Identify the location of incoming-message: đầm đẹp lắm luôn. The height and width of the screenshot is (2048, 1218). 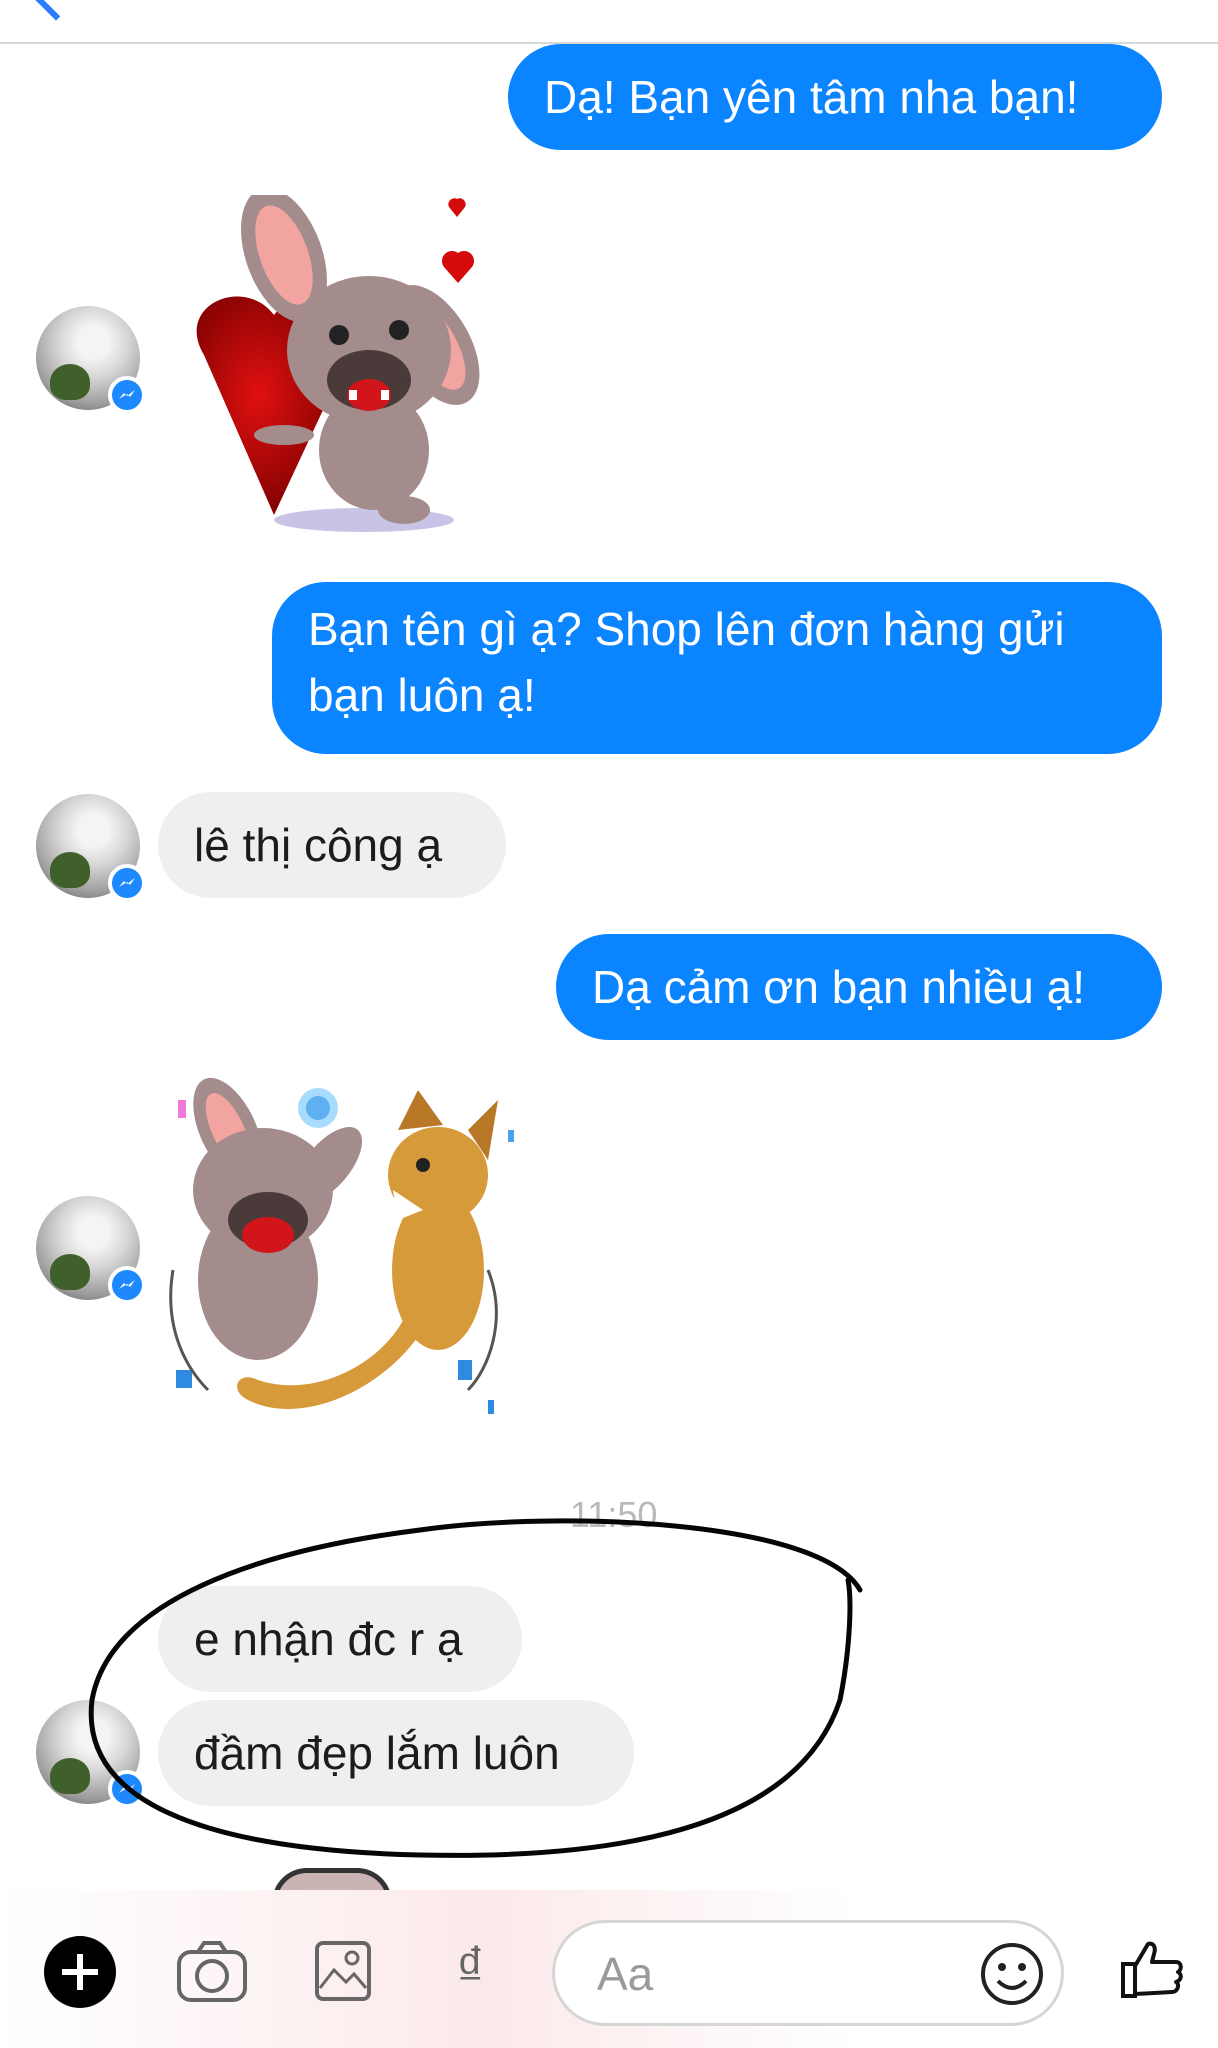
(396, 1753).